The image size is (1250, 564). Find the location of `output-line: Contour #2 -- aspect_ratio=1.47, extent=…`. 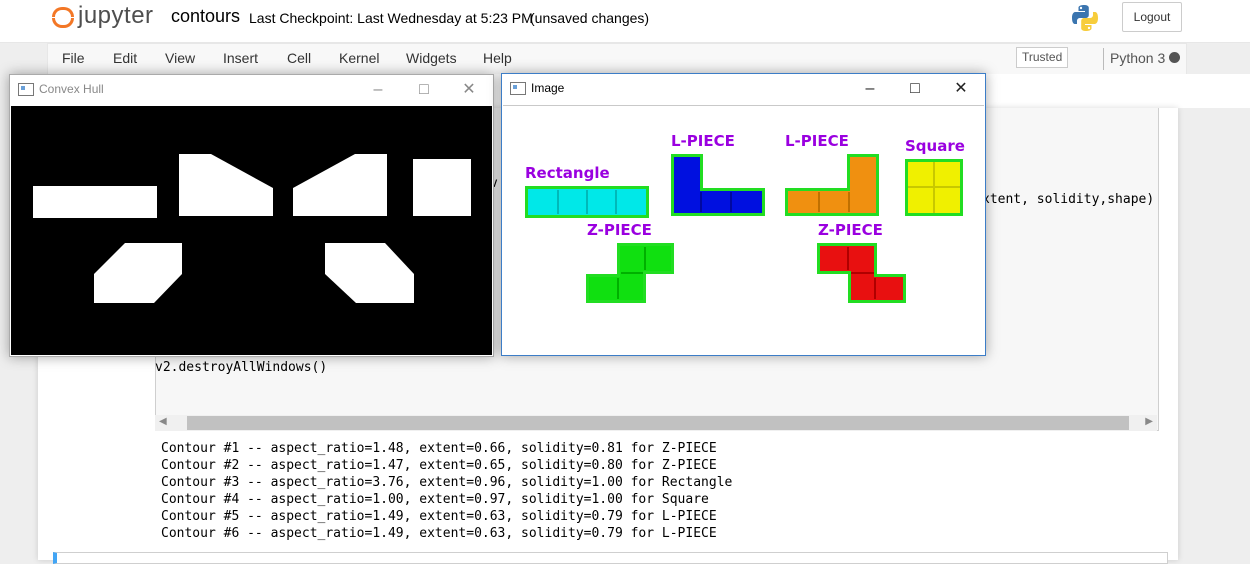

output-line: Contour #2 -- aspect_ratio=1.47, extent=… is located at coordinates (439, 465).